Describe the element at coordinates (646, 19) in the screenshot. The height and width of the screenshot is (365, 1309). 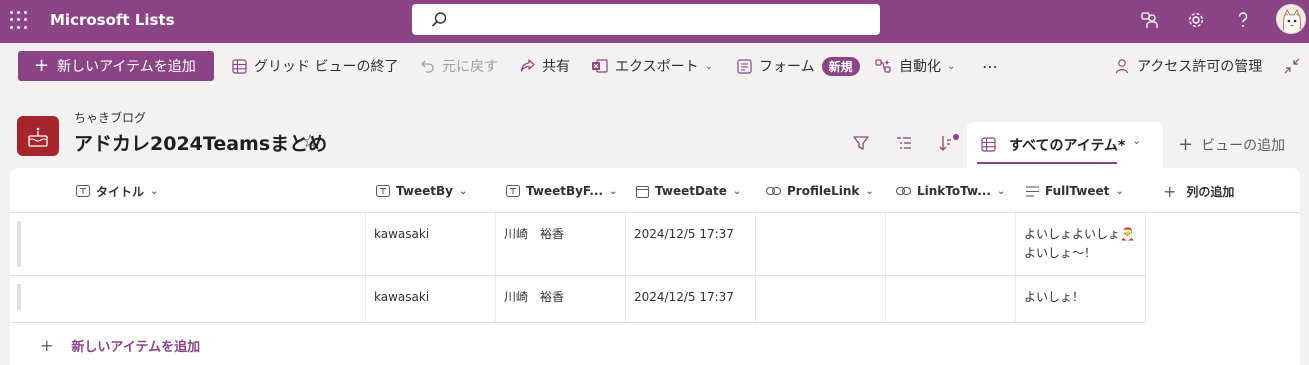
I see `search-box` at that location.